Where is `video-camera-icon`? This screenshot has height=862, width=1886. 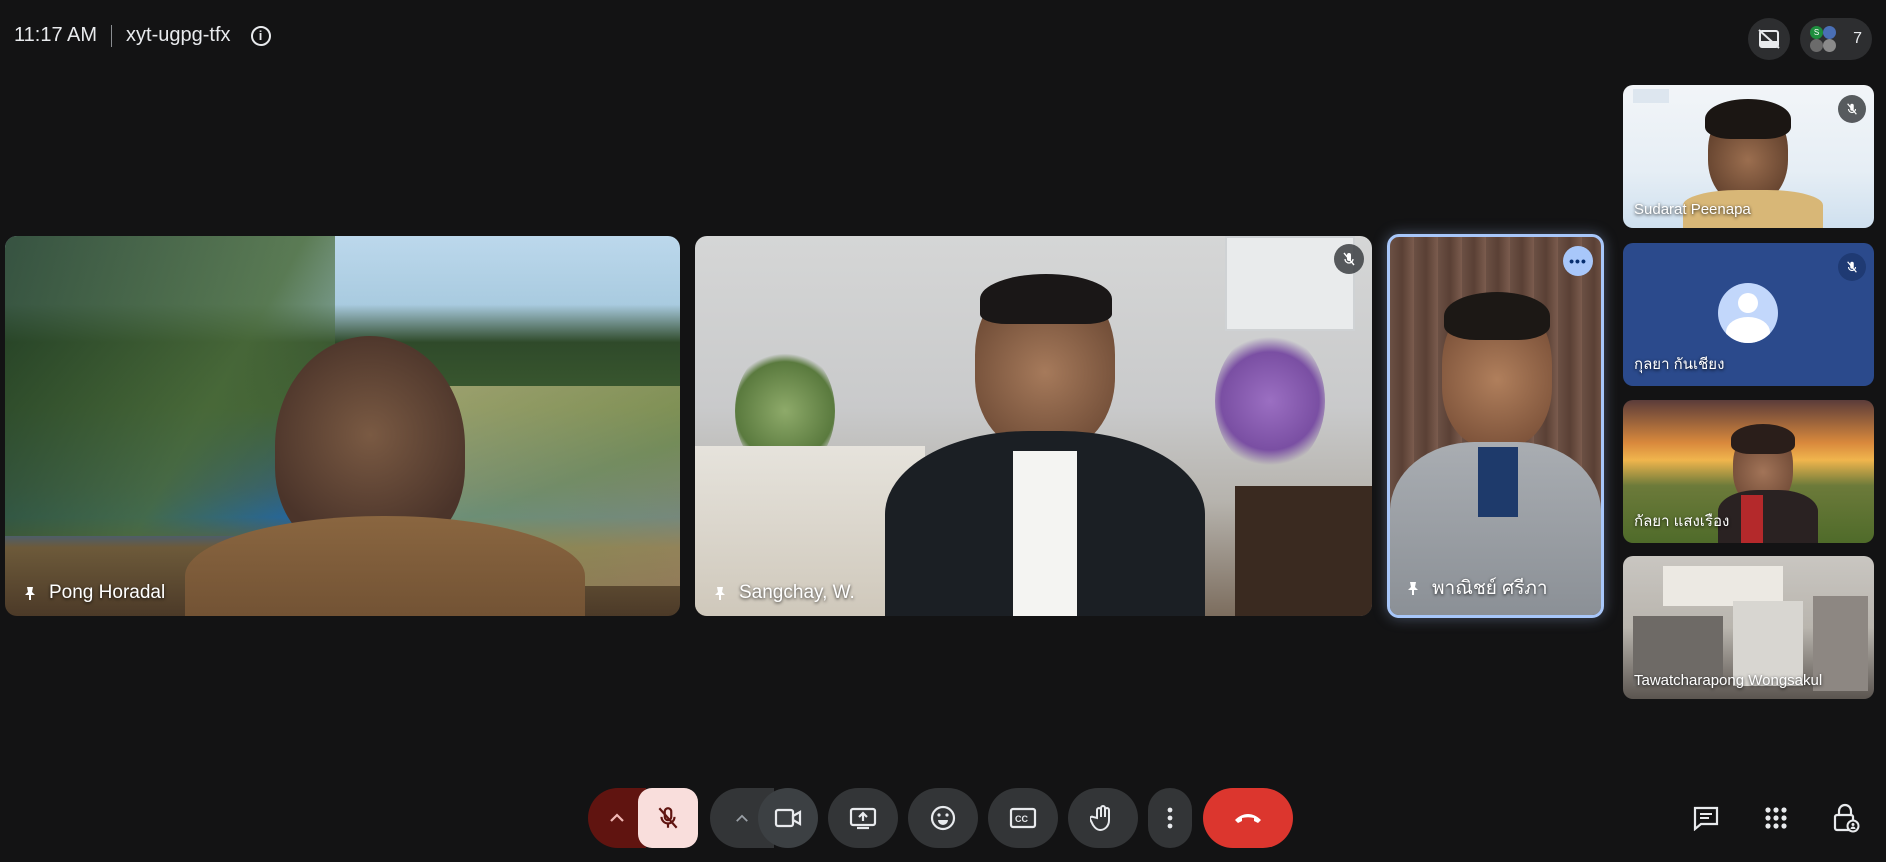 video-camera-icon is located at coordinates (788, 818).